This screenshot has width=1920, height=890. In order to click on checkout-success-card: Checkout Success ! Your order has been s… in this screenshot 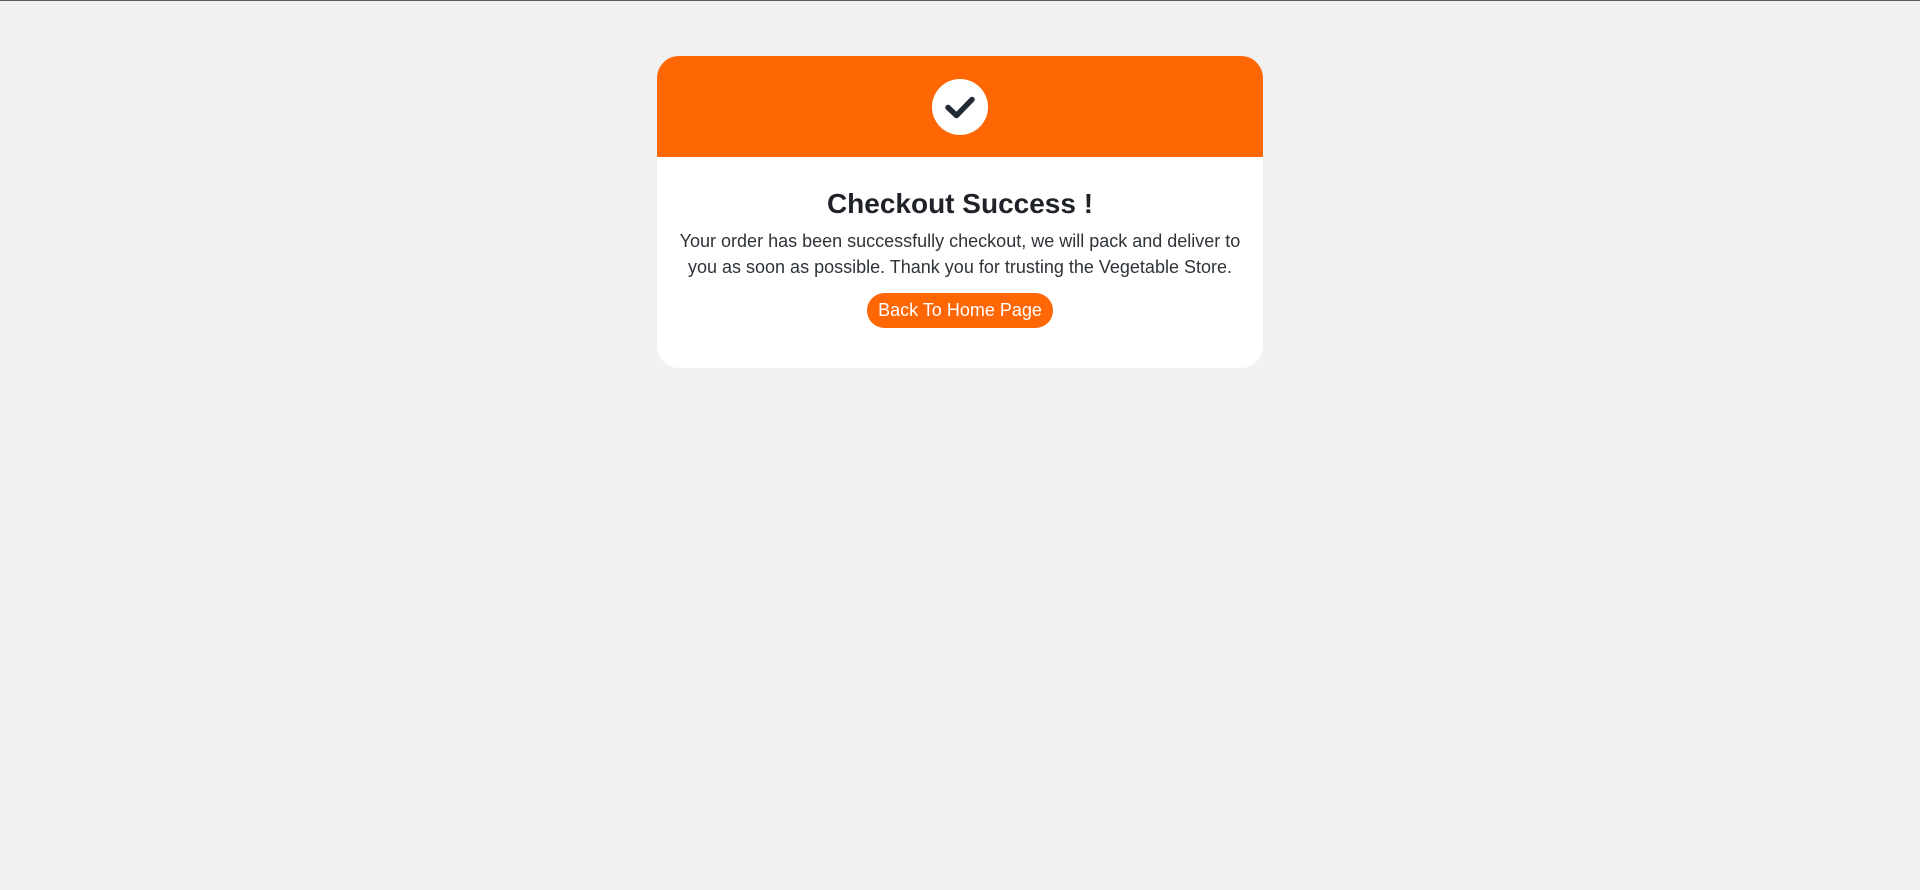, I will do `click(960, 212)`.